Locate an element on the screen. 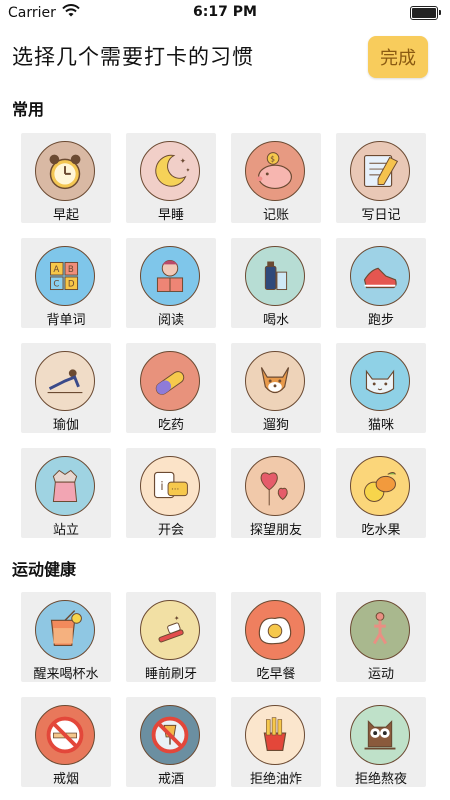 Image resolution: width=450 pixels, height=800 pixels. habit-tile: 吃药 is located at coordinates (171, 388).